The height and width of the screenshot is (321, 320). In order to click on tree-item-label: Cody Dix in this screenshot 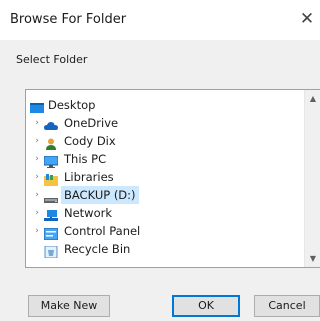, I will do `click(90, 141)`.